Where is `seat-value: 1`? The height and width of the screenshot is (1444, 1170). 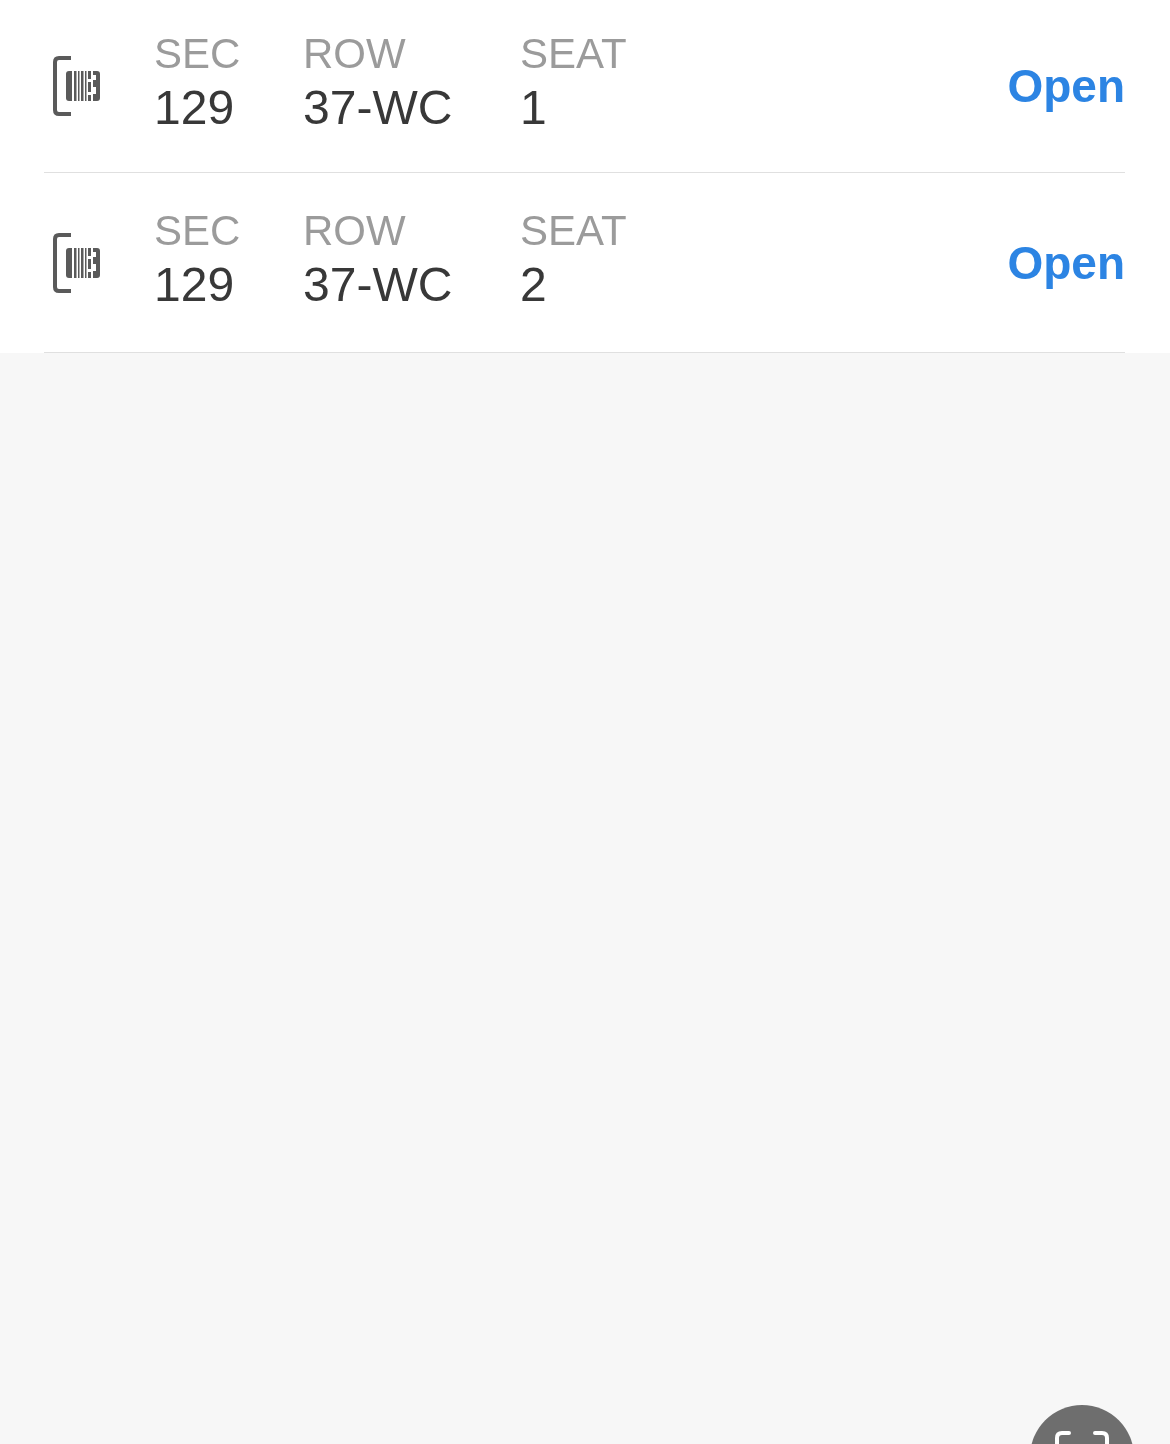
seat-value: 1 is located at coordinates (534, 108).